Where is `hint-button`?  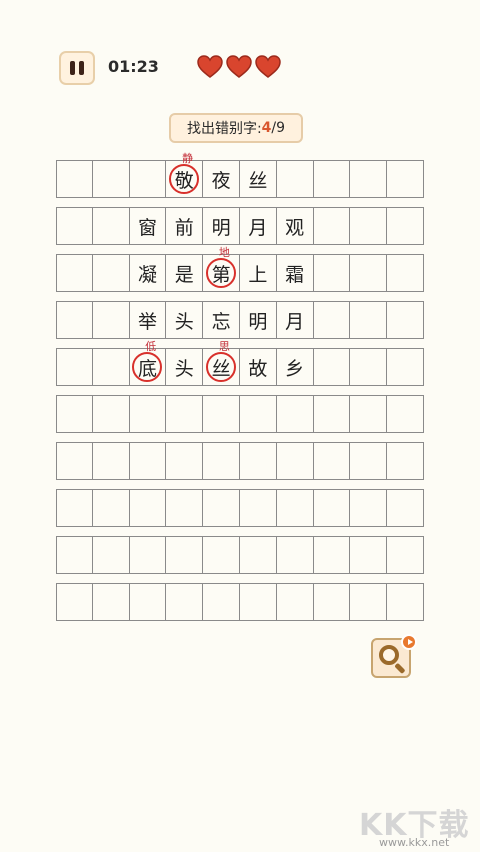 hint-button is located at coordinates (394, 656).